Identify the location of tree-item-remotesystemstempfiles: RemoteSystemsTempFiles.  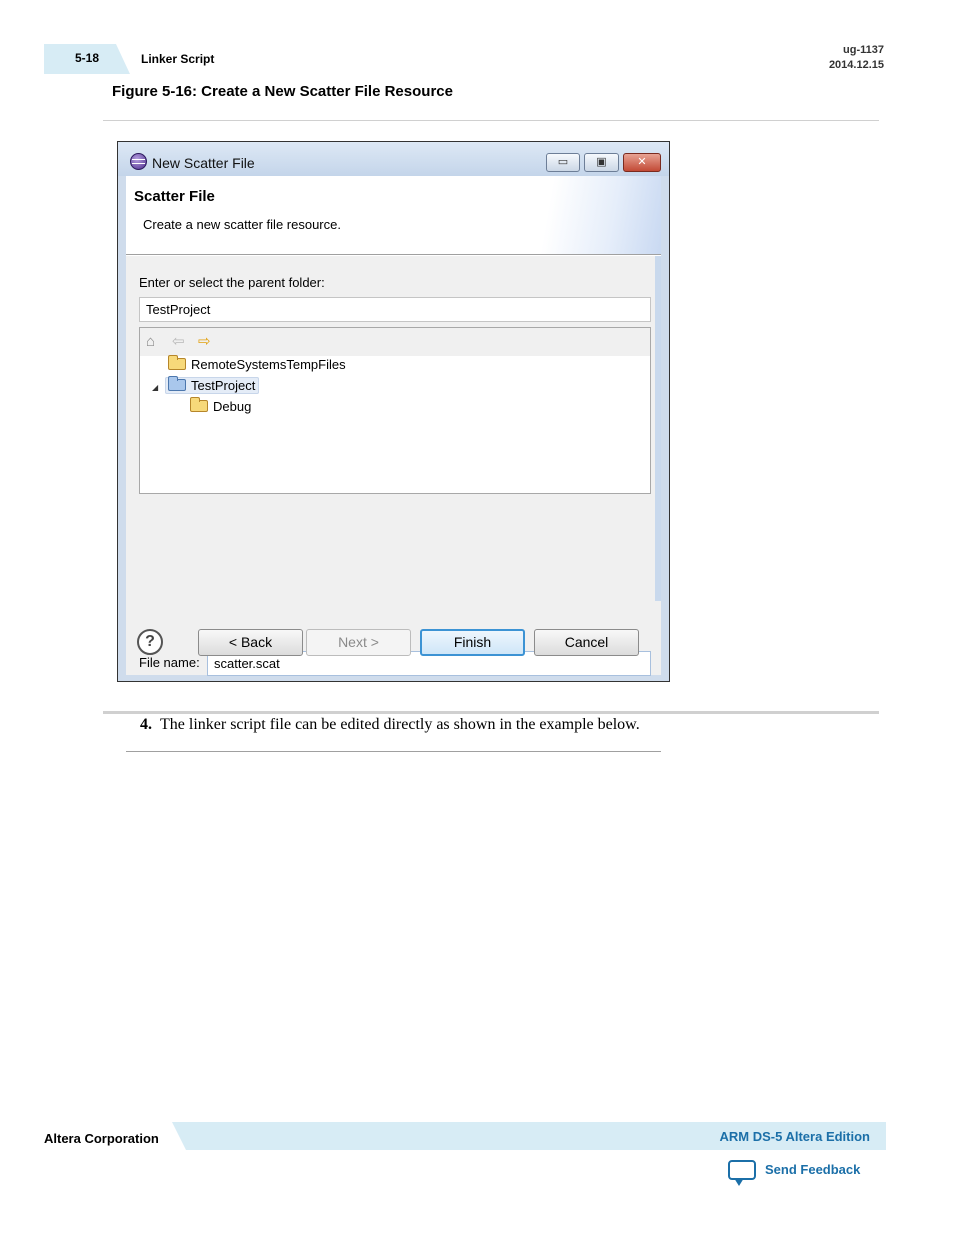
(257, 365).